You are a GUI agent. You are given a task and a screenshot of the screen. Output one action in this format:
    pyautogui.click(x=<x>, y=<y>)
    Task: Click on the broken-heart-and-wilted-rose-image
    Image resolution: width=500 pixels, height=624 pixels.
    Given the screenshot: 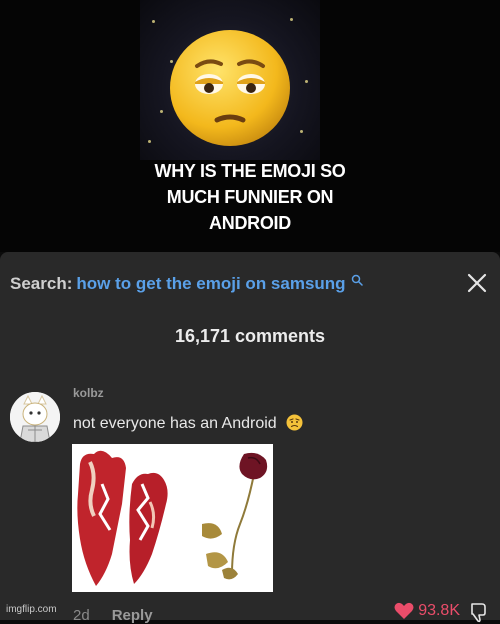 What is the action you would take?
    pyautogui.click(x=172, y=518)
    